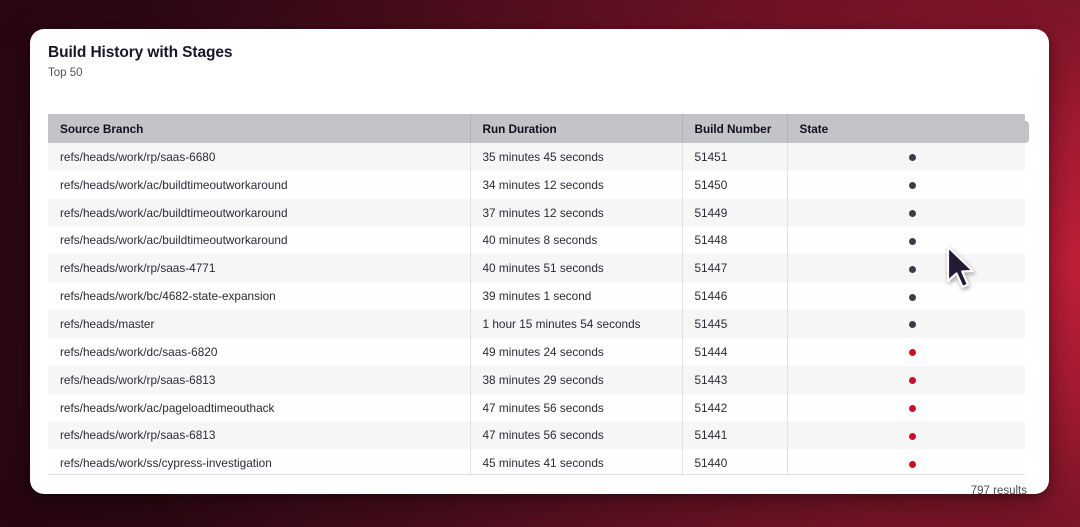  I want to click on page-title: Build History with Stages, so click(140, 52).